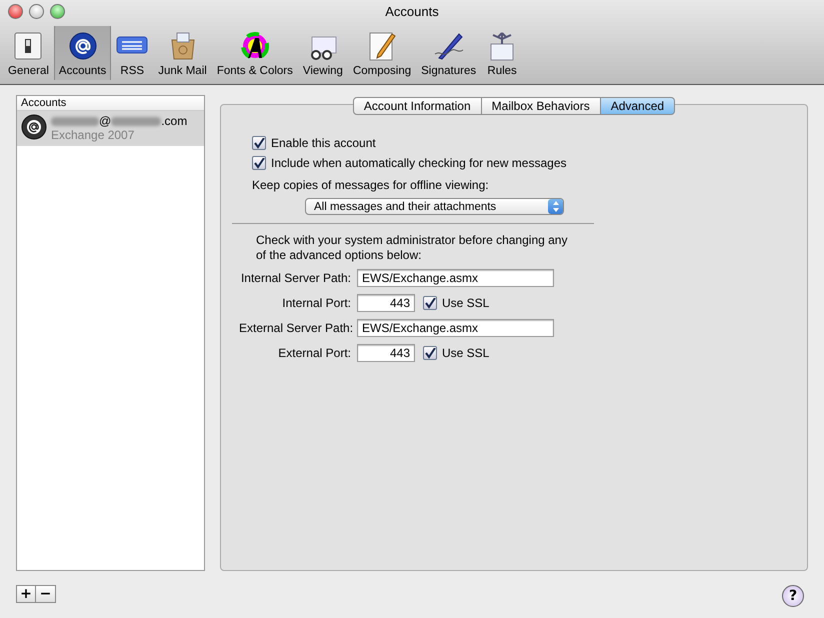  What do you see at coordinates (255, 53) in the screenshot?
I see `toolbar-item: Fonts & Colors` at bounding box center [255, 53].